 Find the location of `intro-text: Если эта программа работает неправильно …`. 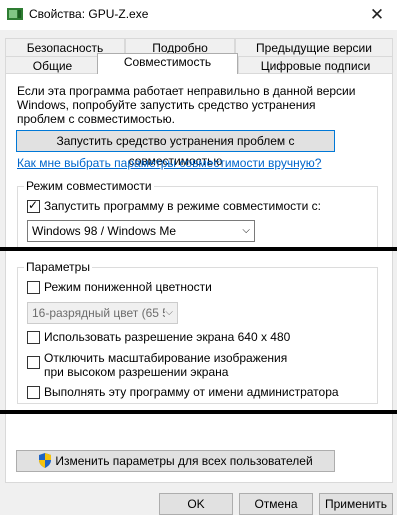

intro-text: Если эта программа работает неправильно … is located at coordinates (186, 105).